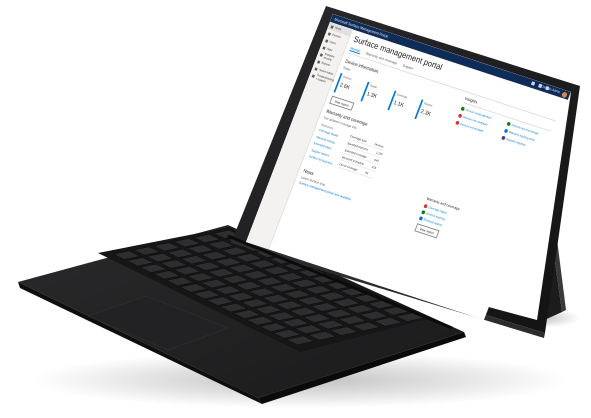 The height and width of the screenshot is (418, 591). I want to click on device-card: Health 1.3K, so click(374, 94).